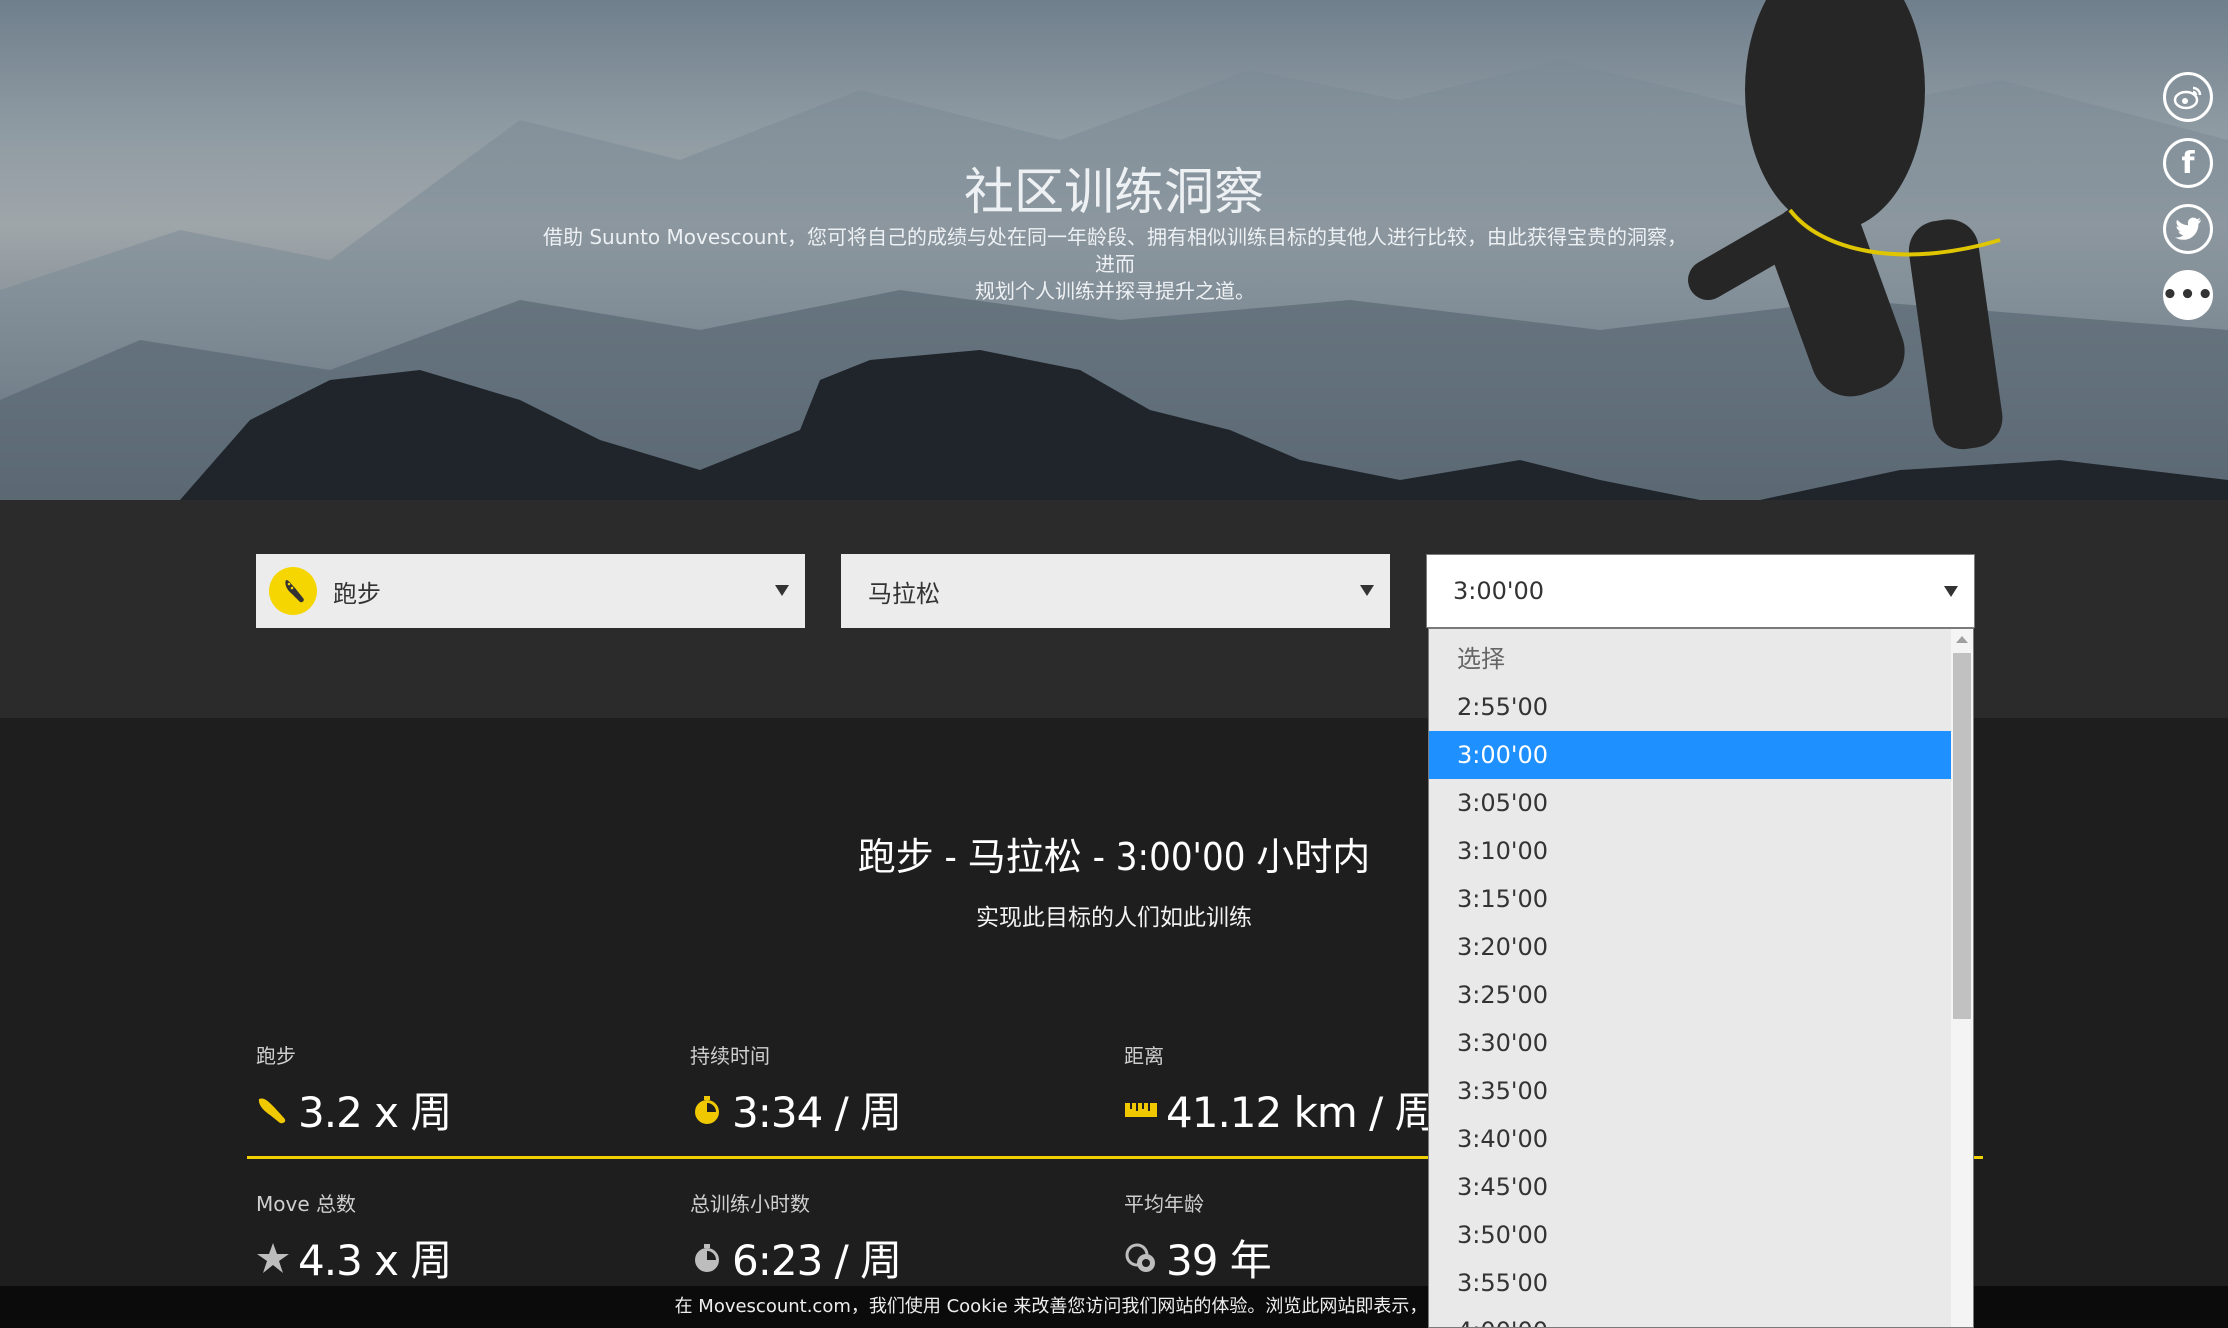  I want to click on dropdown-option-selected: 3:00'00, so click(1690, 755).